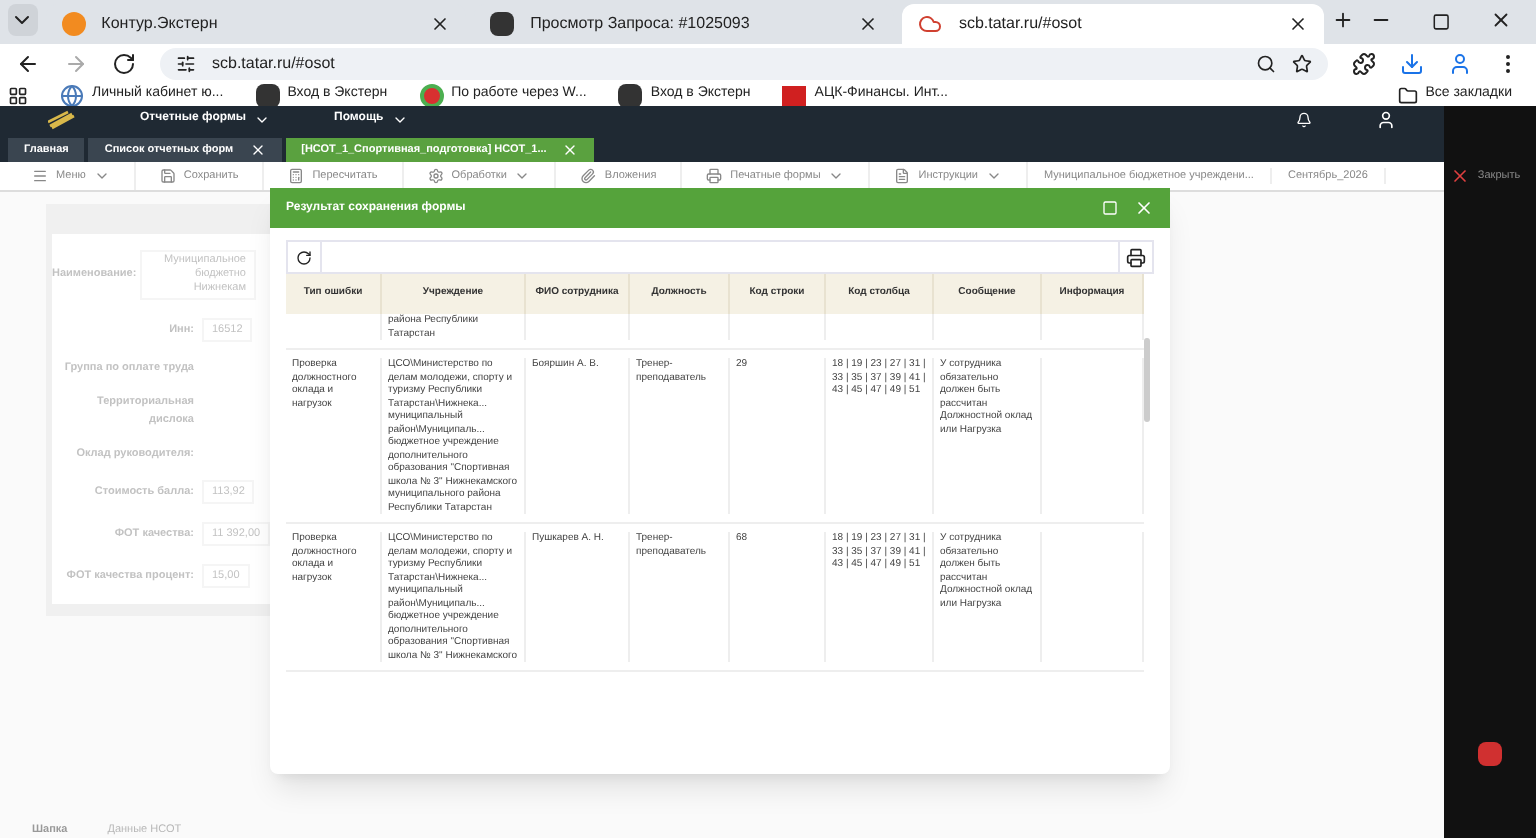 The height and width of the screenshot is (838, 1536). What do you see at coordinates (744, 64) in the screenshot?
I see `address-field: scb.tatar.ru/#osot` at bounding box center [744, 64].